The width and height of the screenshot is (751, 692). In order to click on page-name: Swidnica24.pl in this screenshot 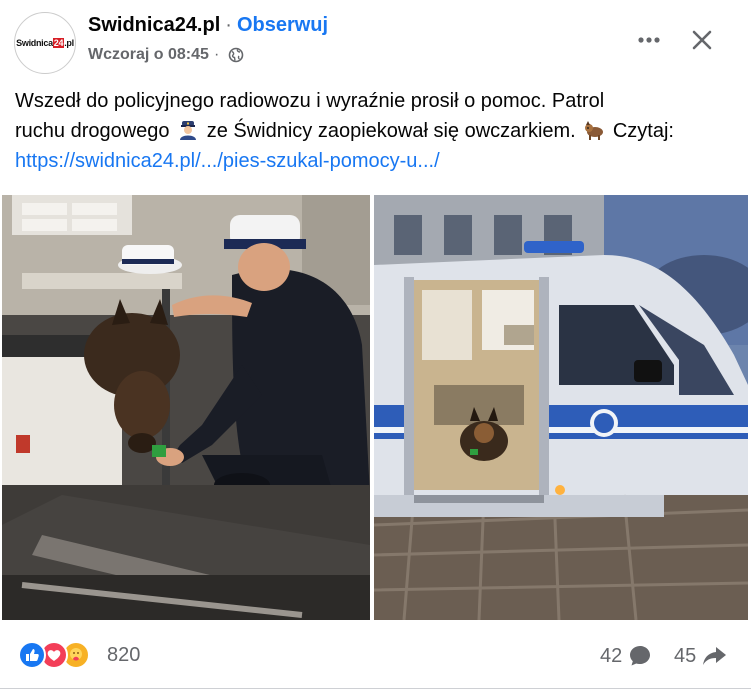, I will do `click(154, 25)`.